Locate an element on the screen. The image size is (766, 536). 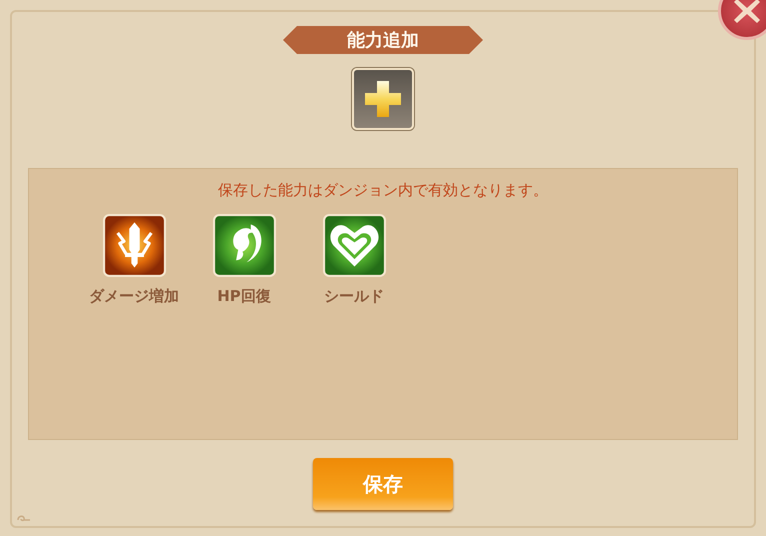
add-button is located at coordinates (383, 99).